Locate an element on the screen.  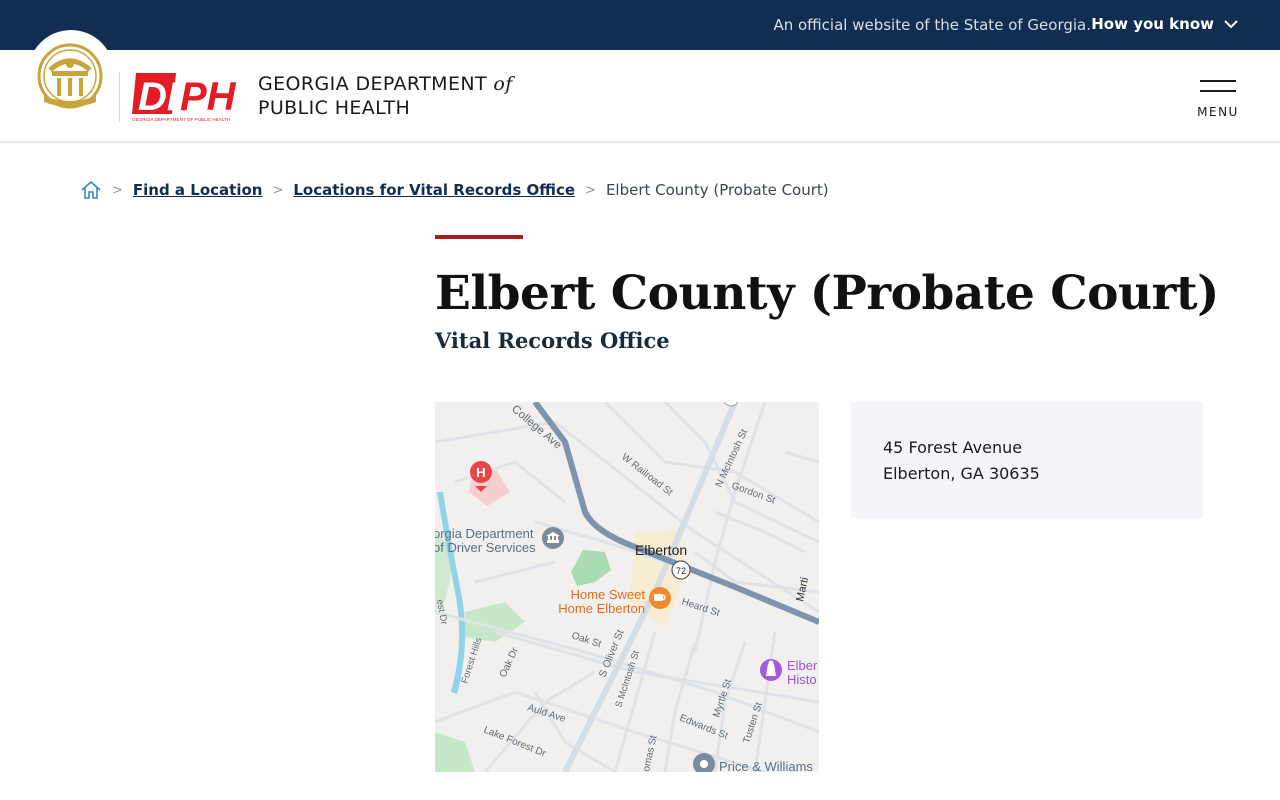
how-you-know-label: How you know is located at coordinates (1152, 24).